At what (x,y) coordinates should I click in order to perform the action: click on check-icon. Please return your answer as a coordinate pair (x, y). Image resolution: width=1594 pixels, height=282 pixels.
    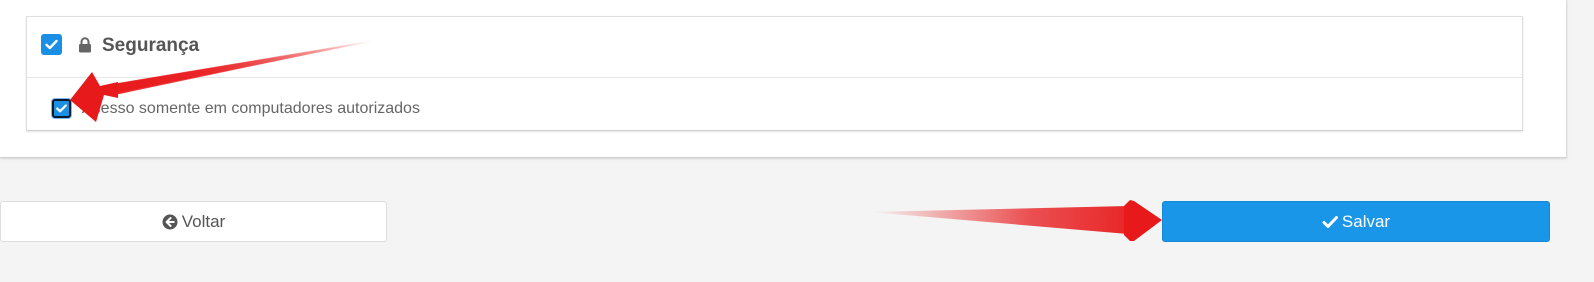
    Looking at the image, I should click on (1330, 221).